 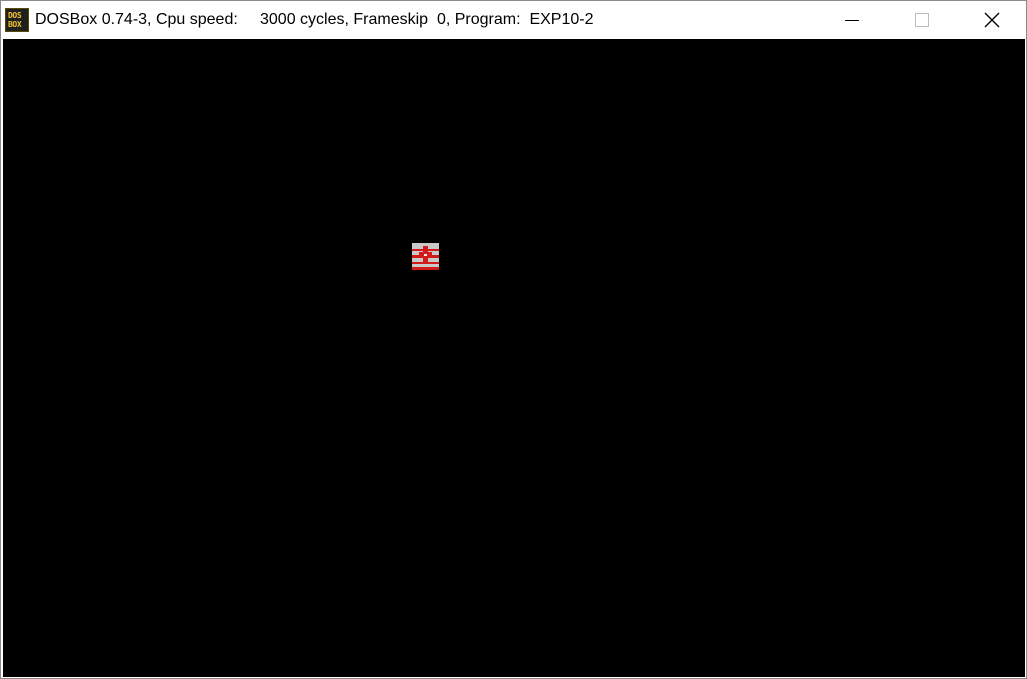 I want to click on red-cross-sprite-icon, so click(x=425, y=256).